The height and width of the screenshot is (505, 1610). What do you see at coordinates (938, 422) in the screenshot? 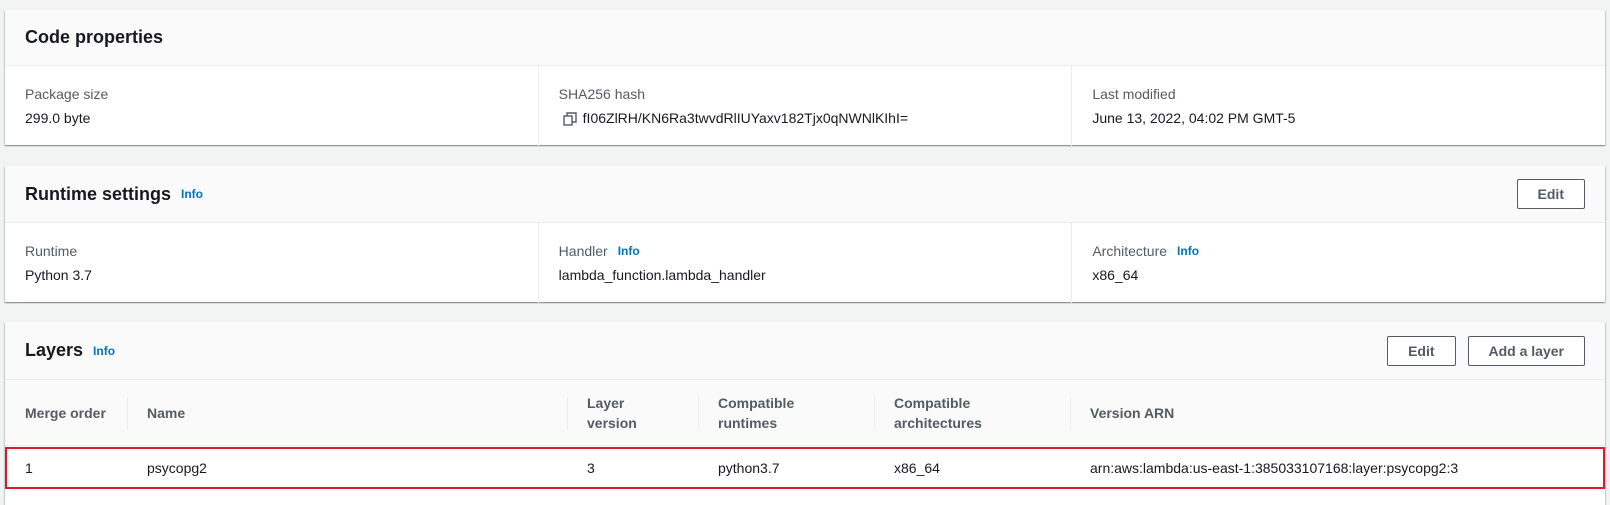
I see `compatible-architectures-header-line2: architectures` at bounding box center [938, 422].